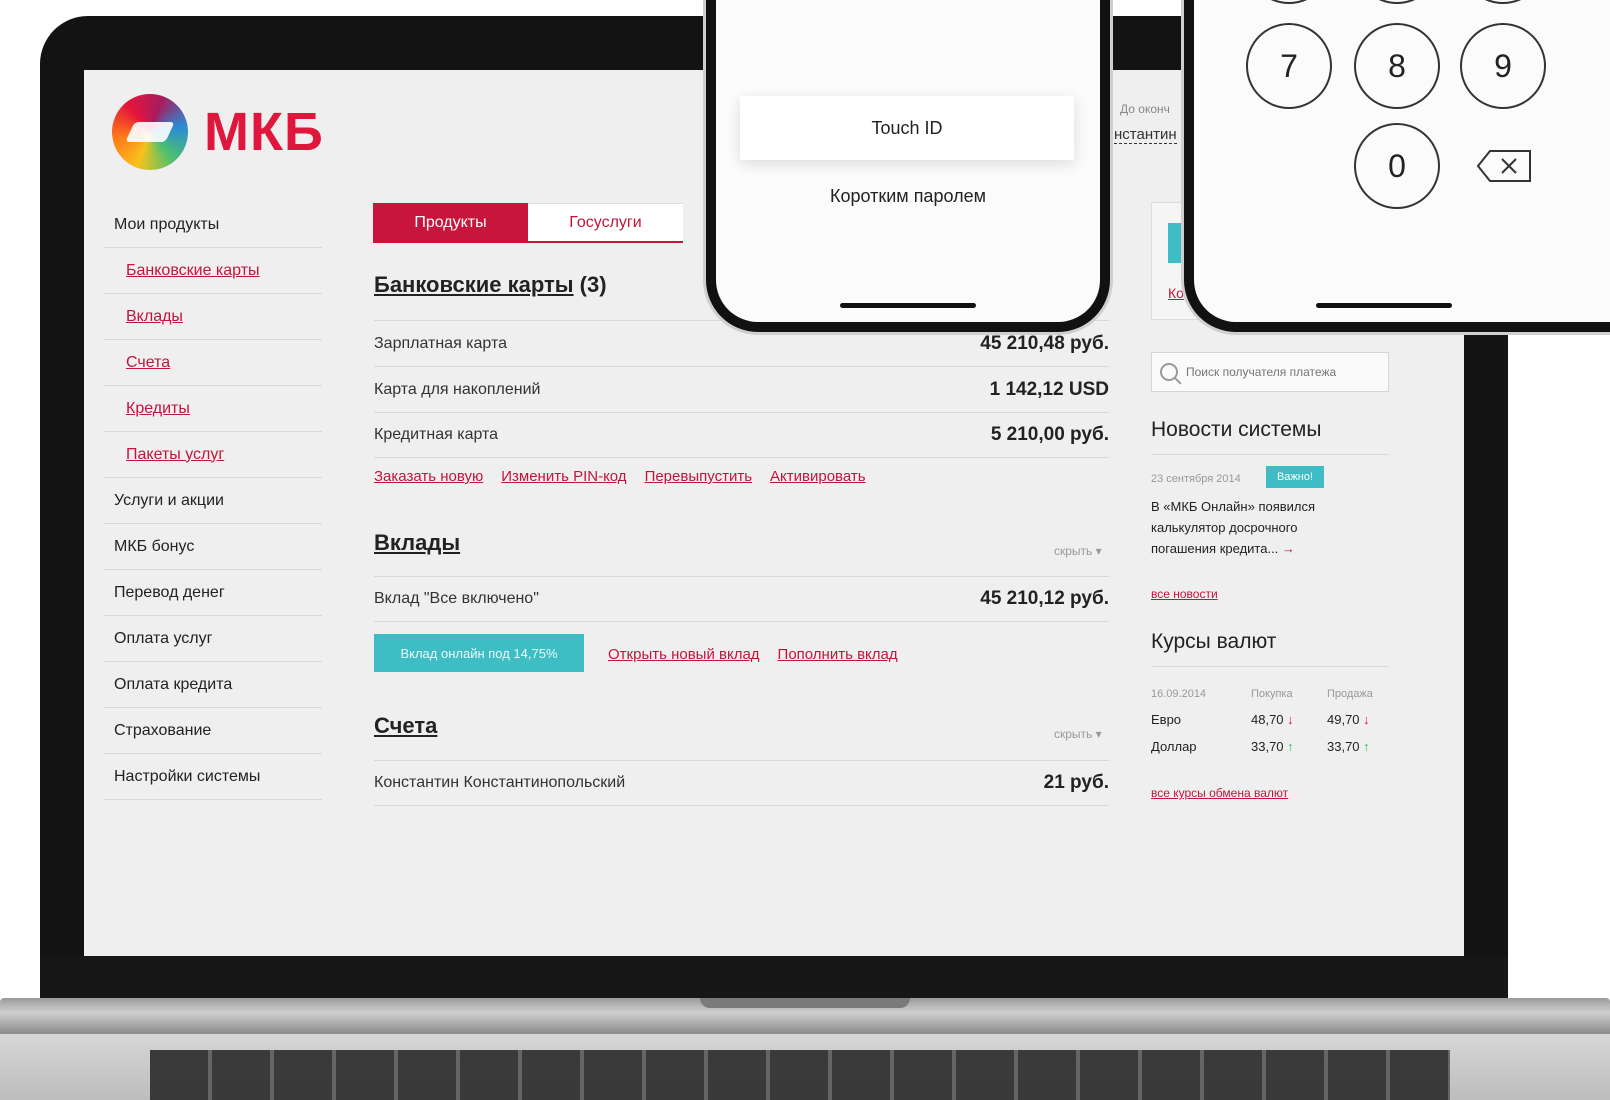 This screenshot has width=1610, height=1100. What do you see at coordinates (1145, 135) in the screenshot?
I see `user-name: нстантин` at bounding box center [1145, 135].